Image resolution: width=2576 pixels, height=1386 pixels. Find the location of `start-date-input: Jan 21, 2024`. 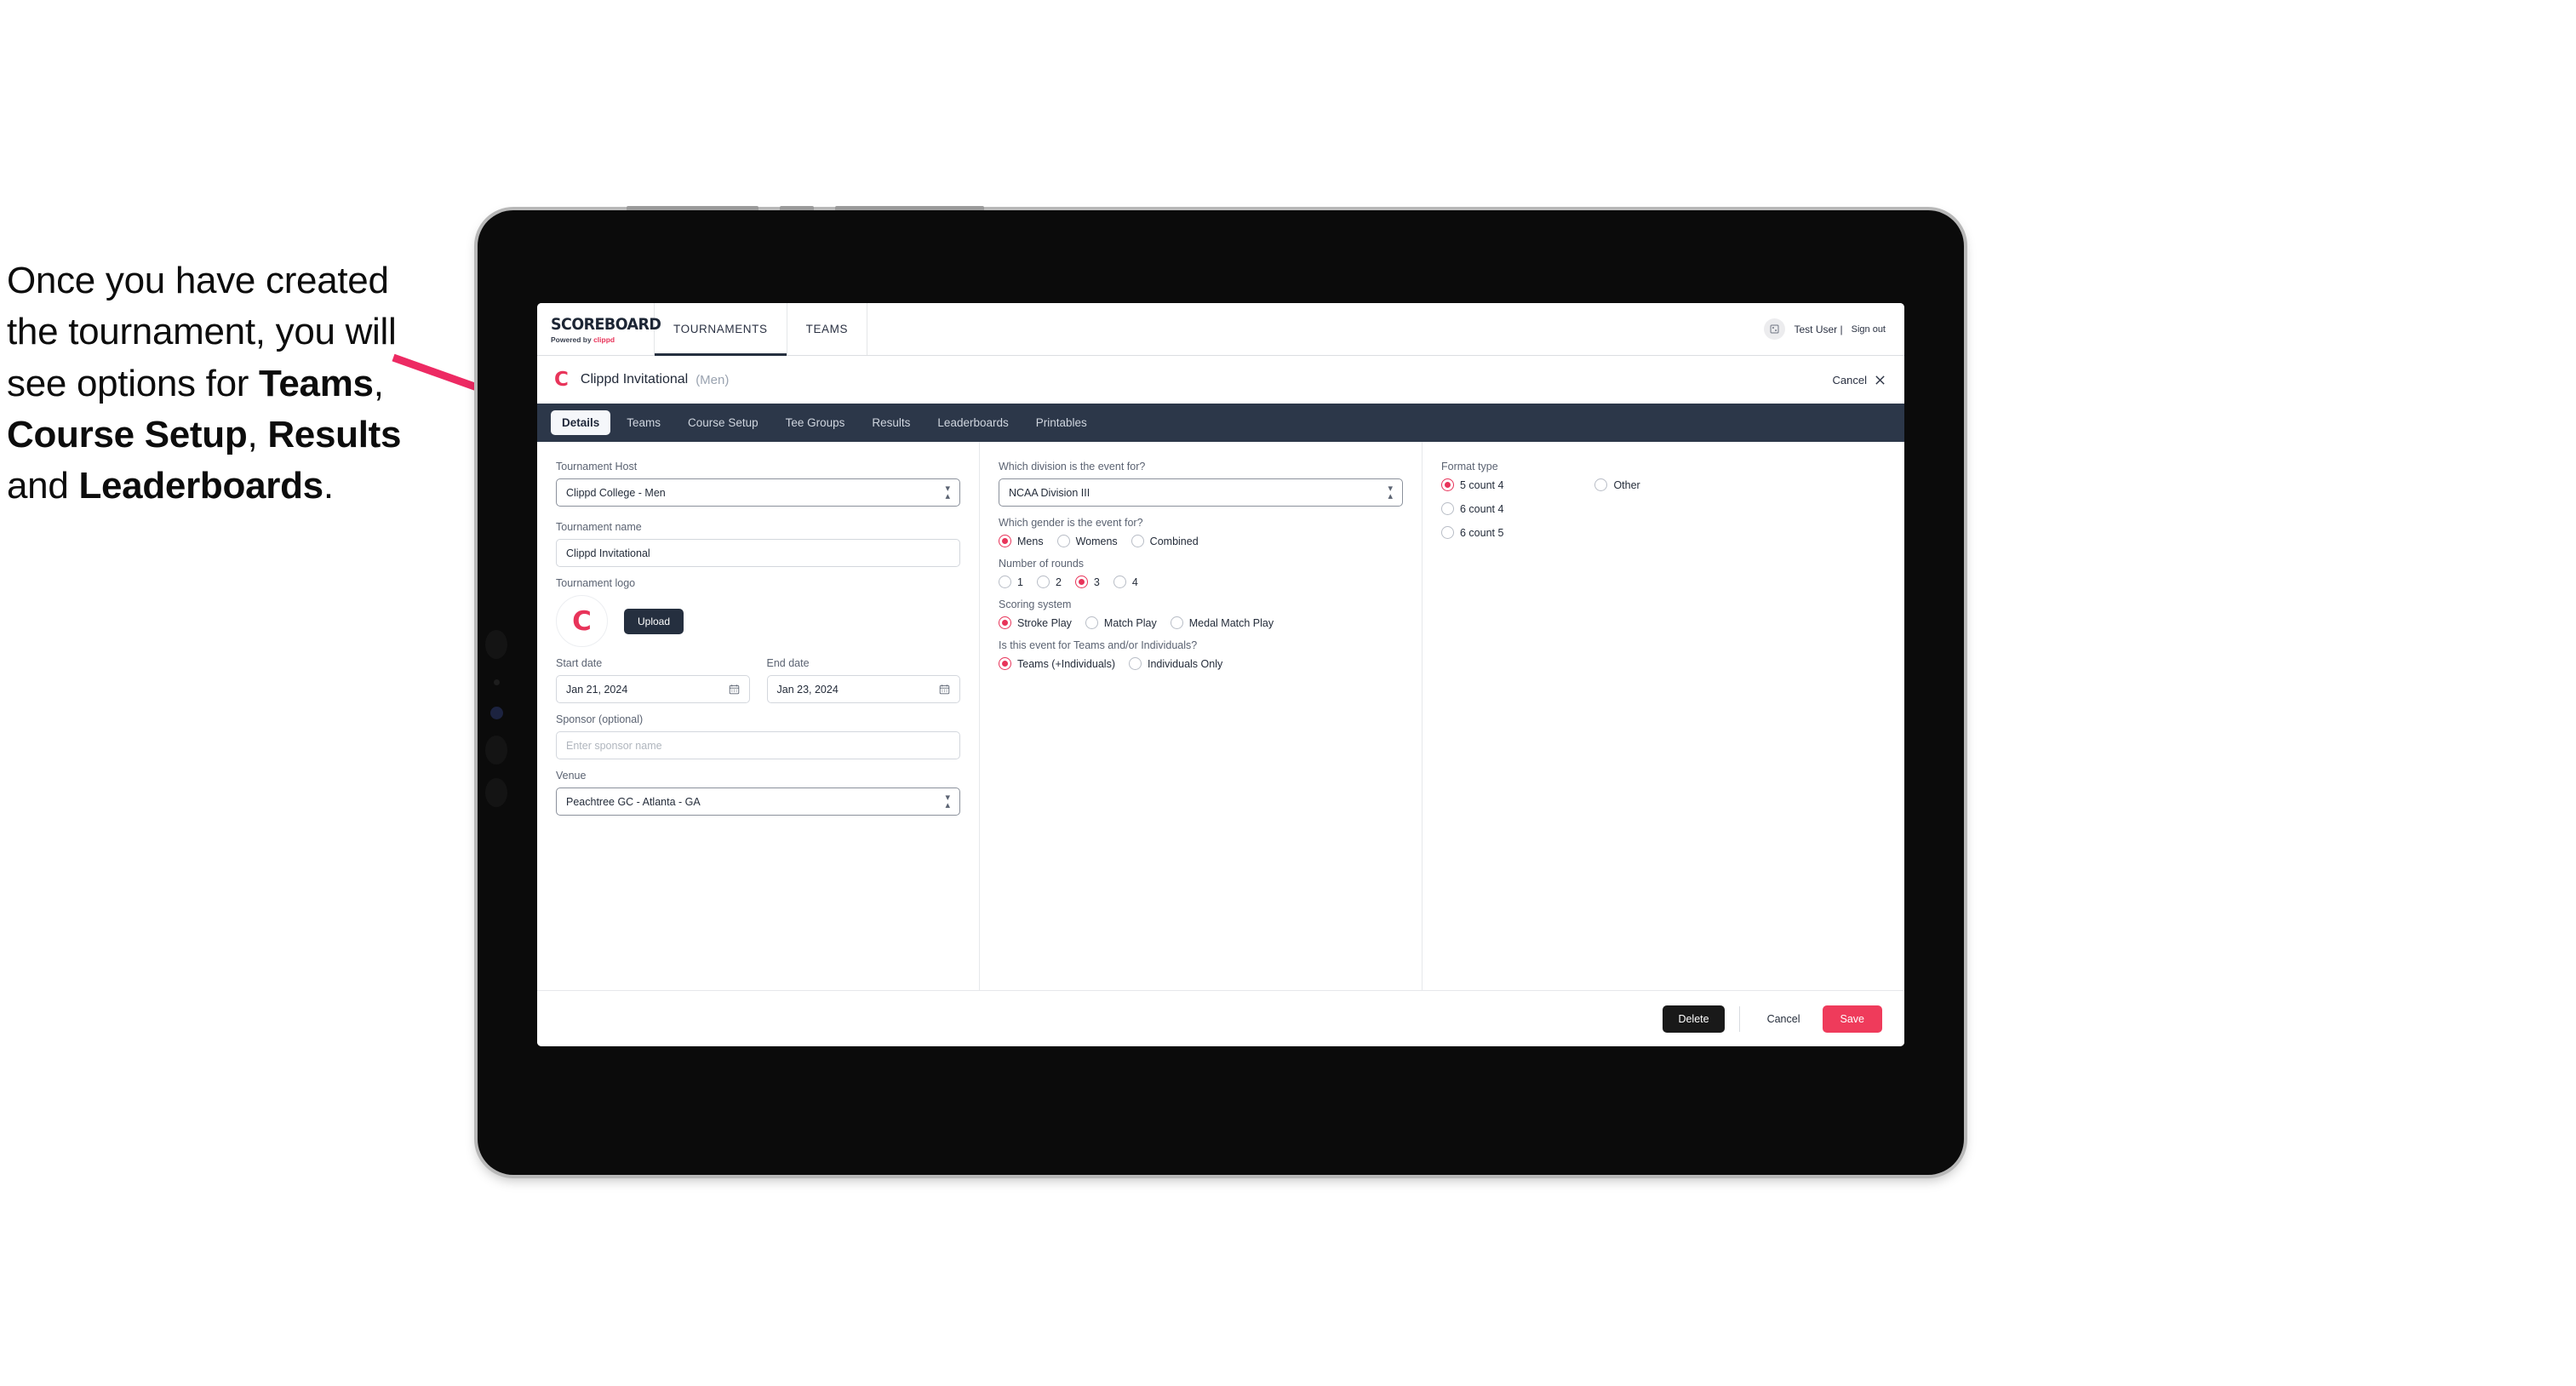

start-date-input: Jan 21, 2024 is located at coordinates (653, 689).